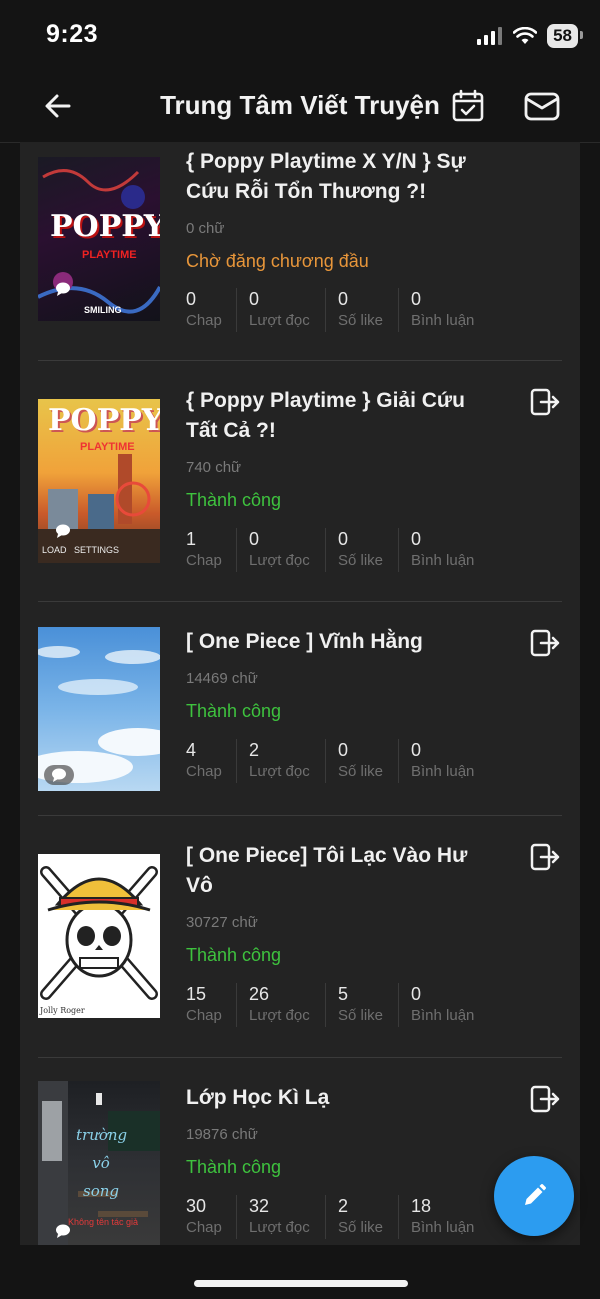 The width and height of the screenshot is (600, 1299). I want to click on wifi-icon, so click(525, 35).